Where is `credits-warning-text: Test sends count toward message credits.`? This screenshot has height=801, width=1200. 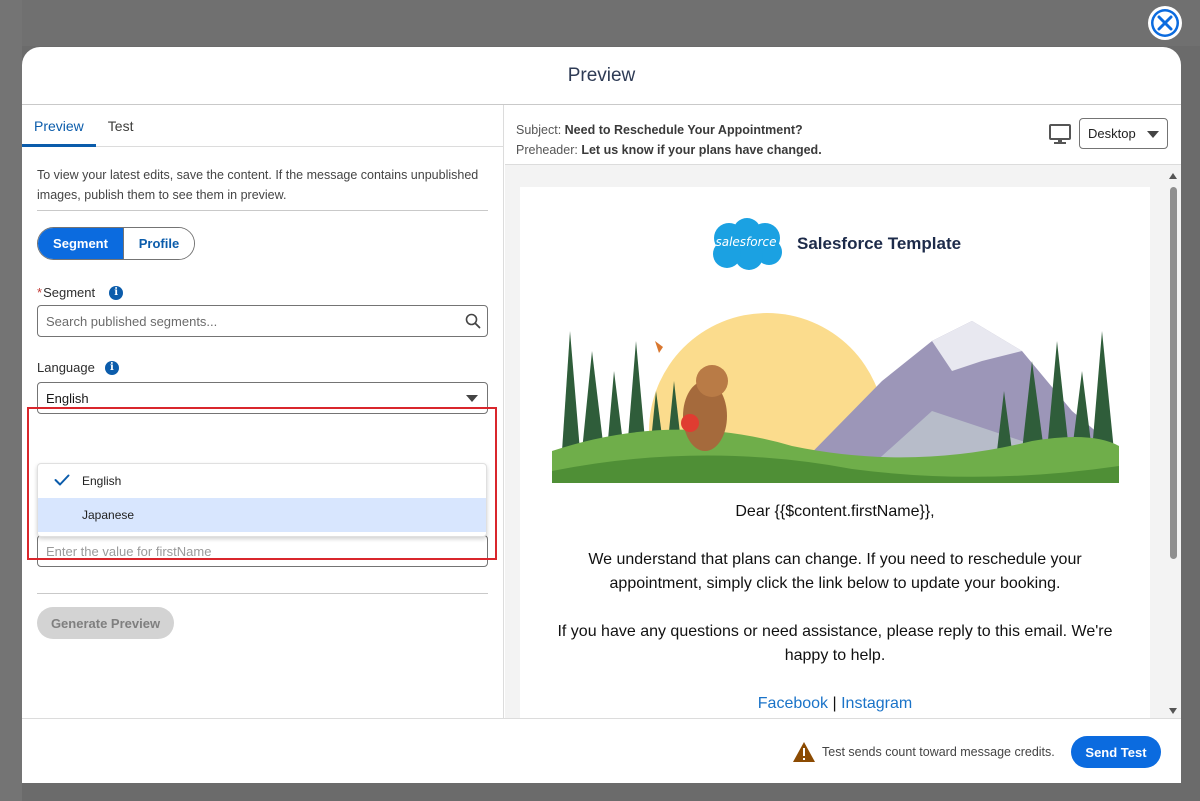 credits-warning-text: Test sends count toward message credits. is located at coordinates (938, 752).